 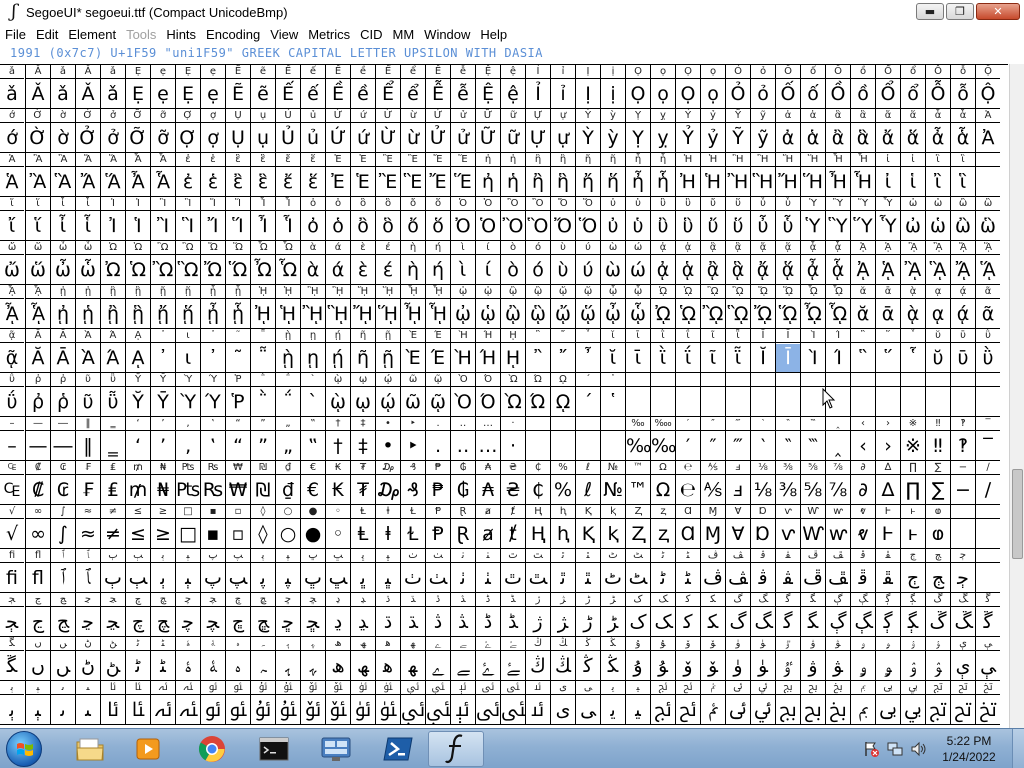 What do you see at coordinates (687, 219) in the screenshot?
I see `glyph-cell: ὓὓ` at bounding box center [687, 219].